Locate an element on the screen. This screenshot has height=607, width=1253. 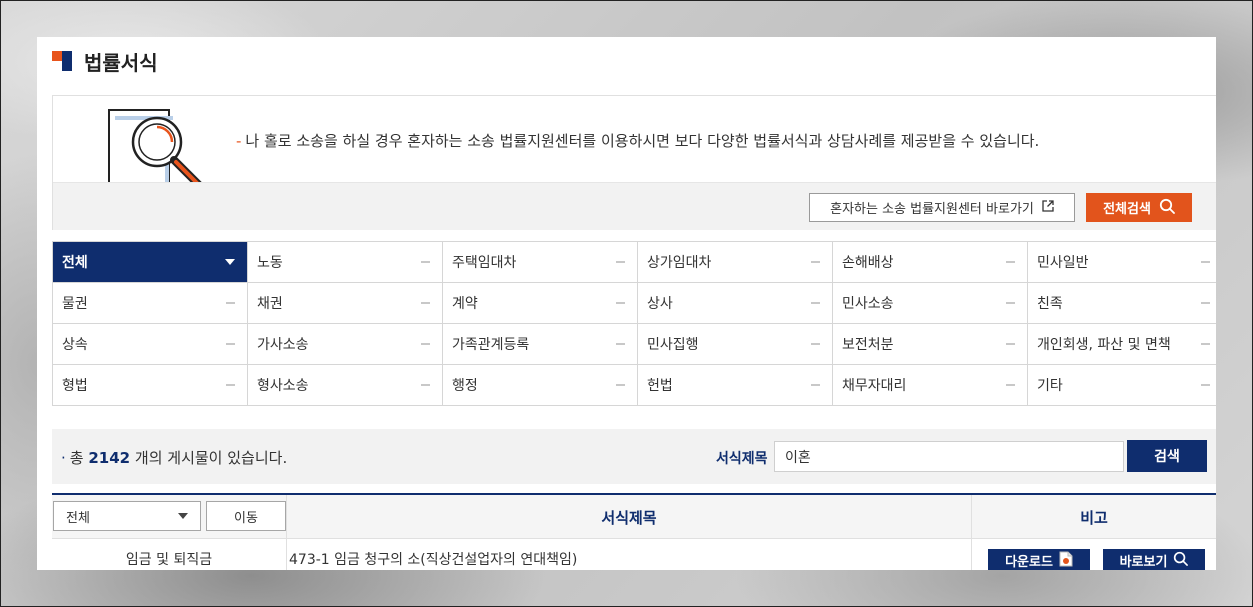
category-item: 헌법 is located at coordinates (735, 385).